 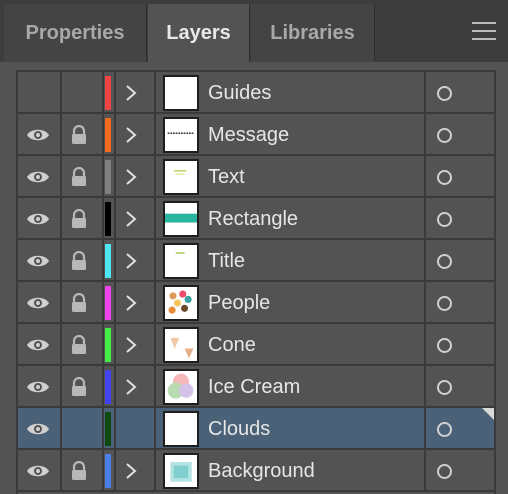 What do you see at coordinates (239, 429) in the screenshot?
I see `layer-name: Clouds` at bounding box center [239, 429].